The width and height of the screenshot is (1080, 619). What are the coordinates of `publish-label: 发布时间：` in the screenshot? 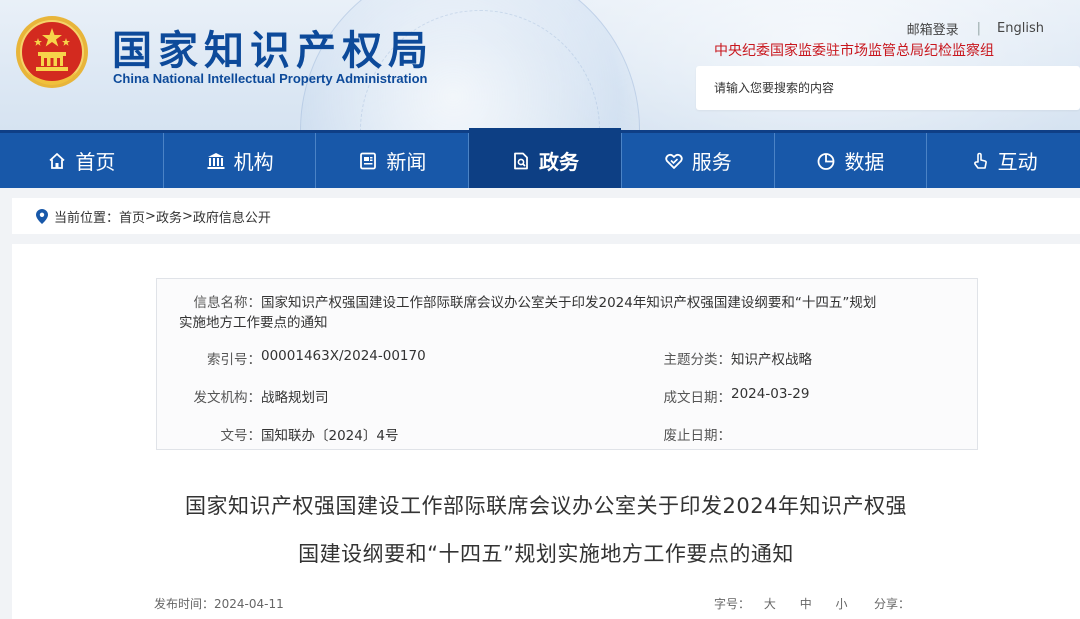 It's located at (184, 604).